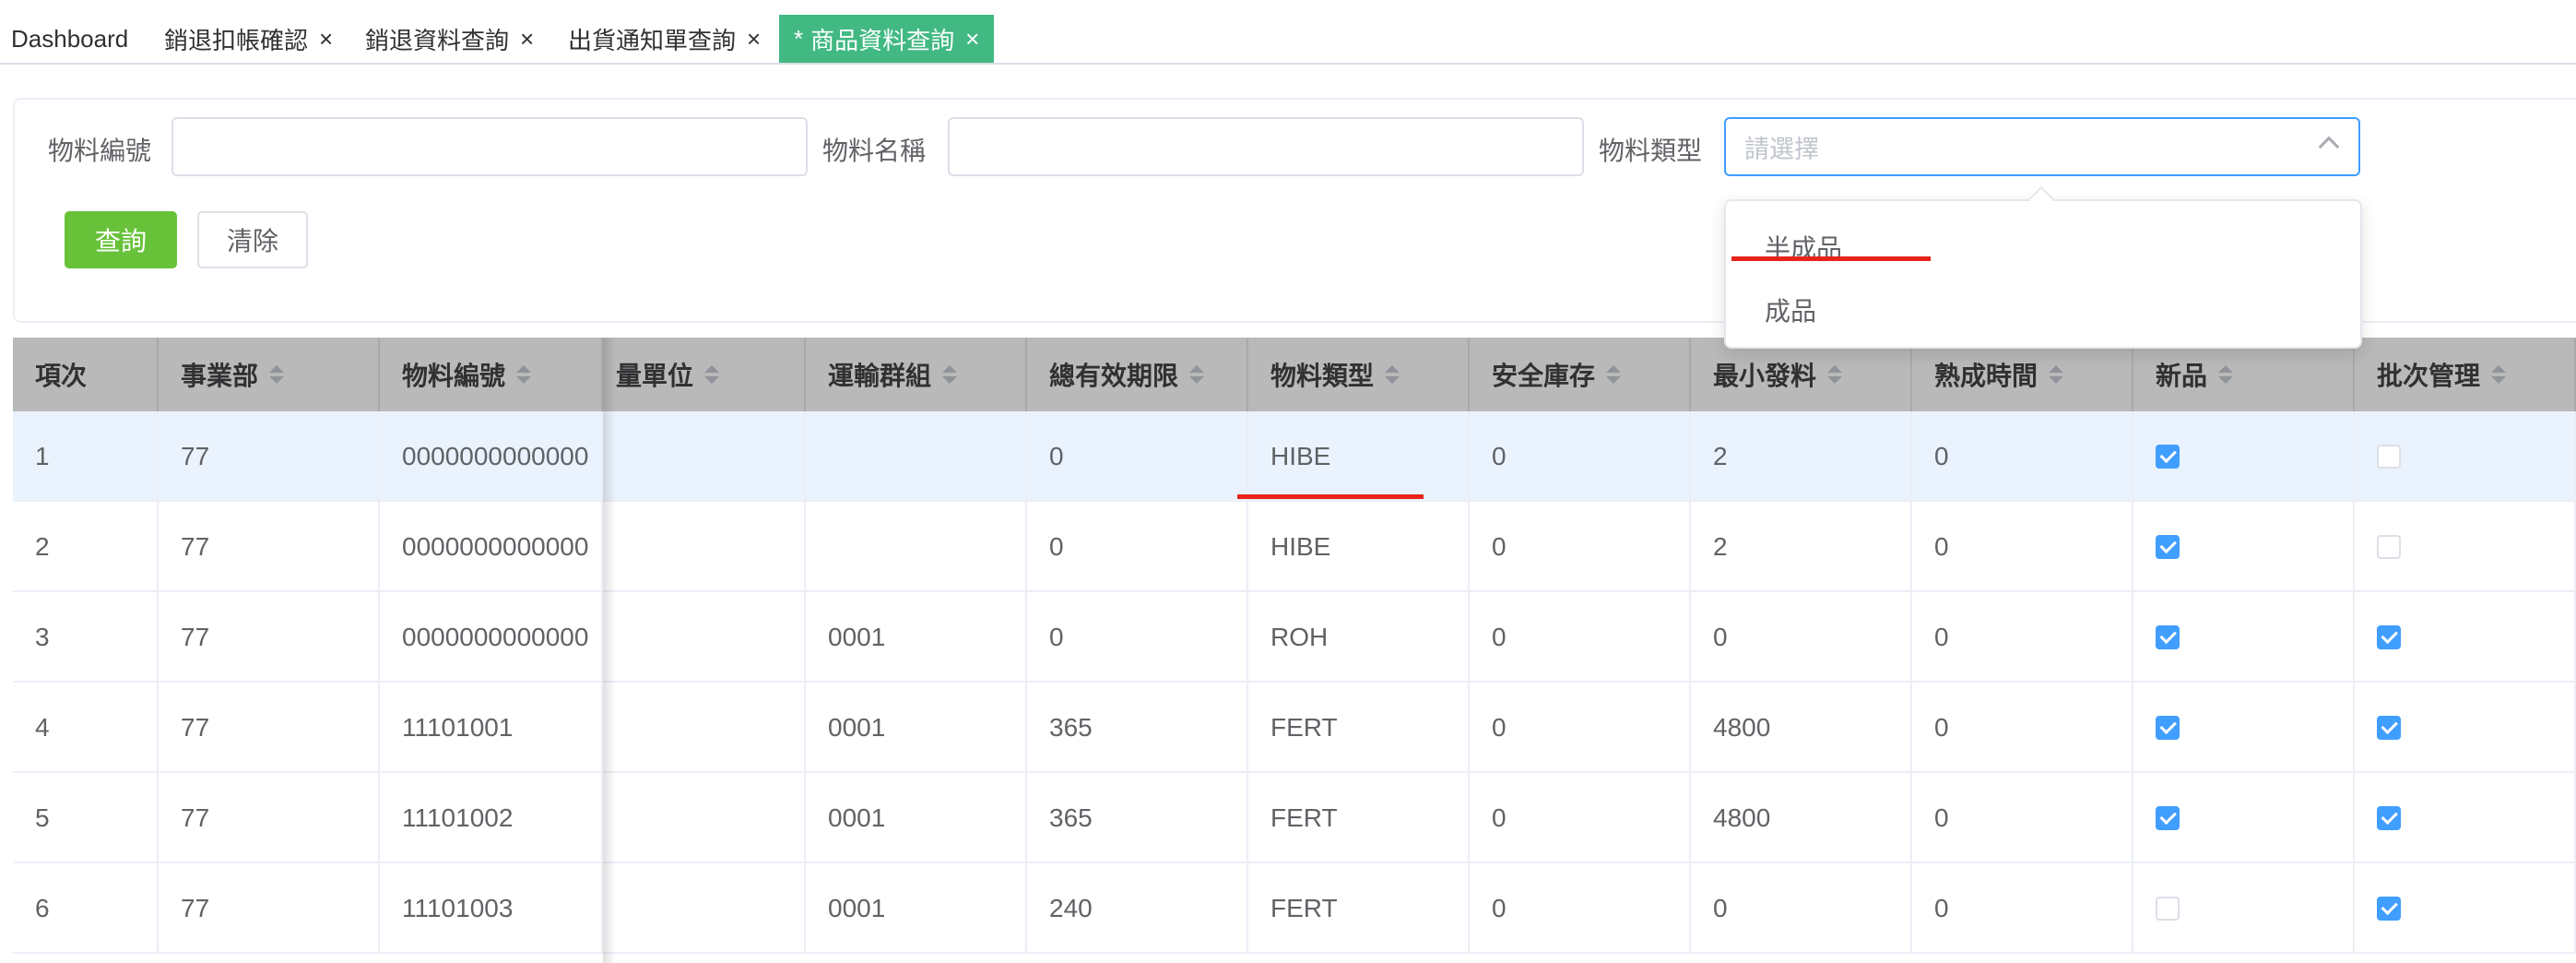 This screenshot has width=2576, height=963. What do you see at coordinates (664, 39) in the screenshot?
I see `tab-shipping-notice-query: 出貨通知單查詢 ×` at bounding box center [664, 39].